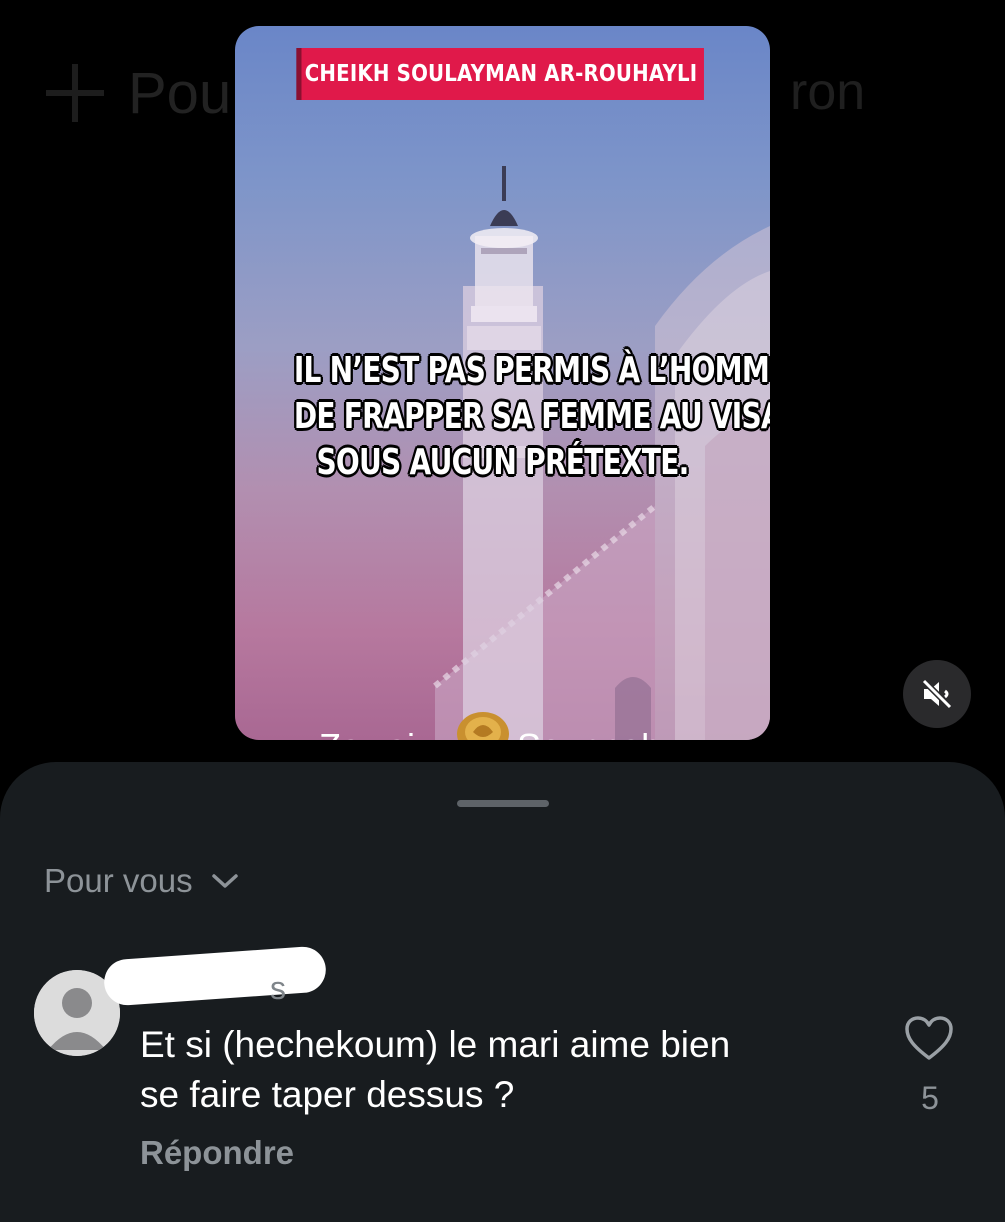 The height and width of the screenshot is (1222, 1005). Describe the element at coordinates (217, 1153) in the screenshot. I see `reply-button: Répondre` at that location.